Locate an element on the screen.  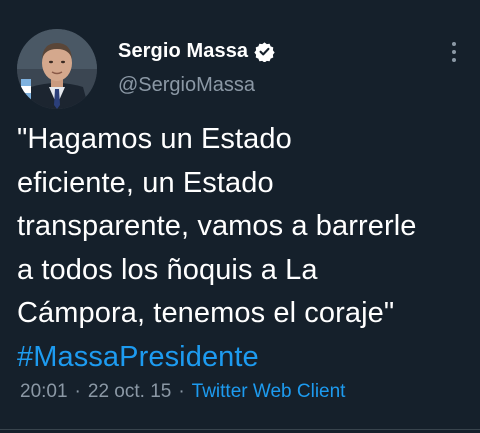
tweet-metadata: 20:01 · 22 oct. 15 · Twitter Web Client is located at coordinates (182, 392).